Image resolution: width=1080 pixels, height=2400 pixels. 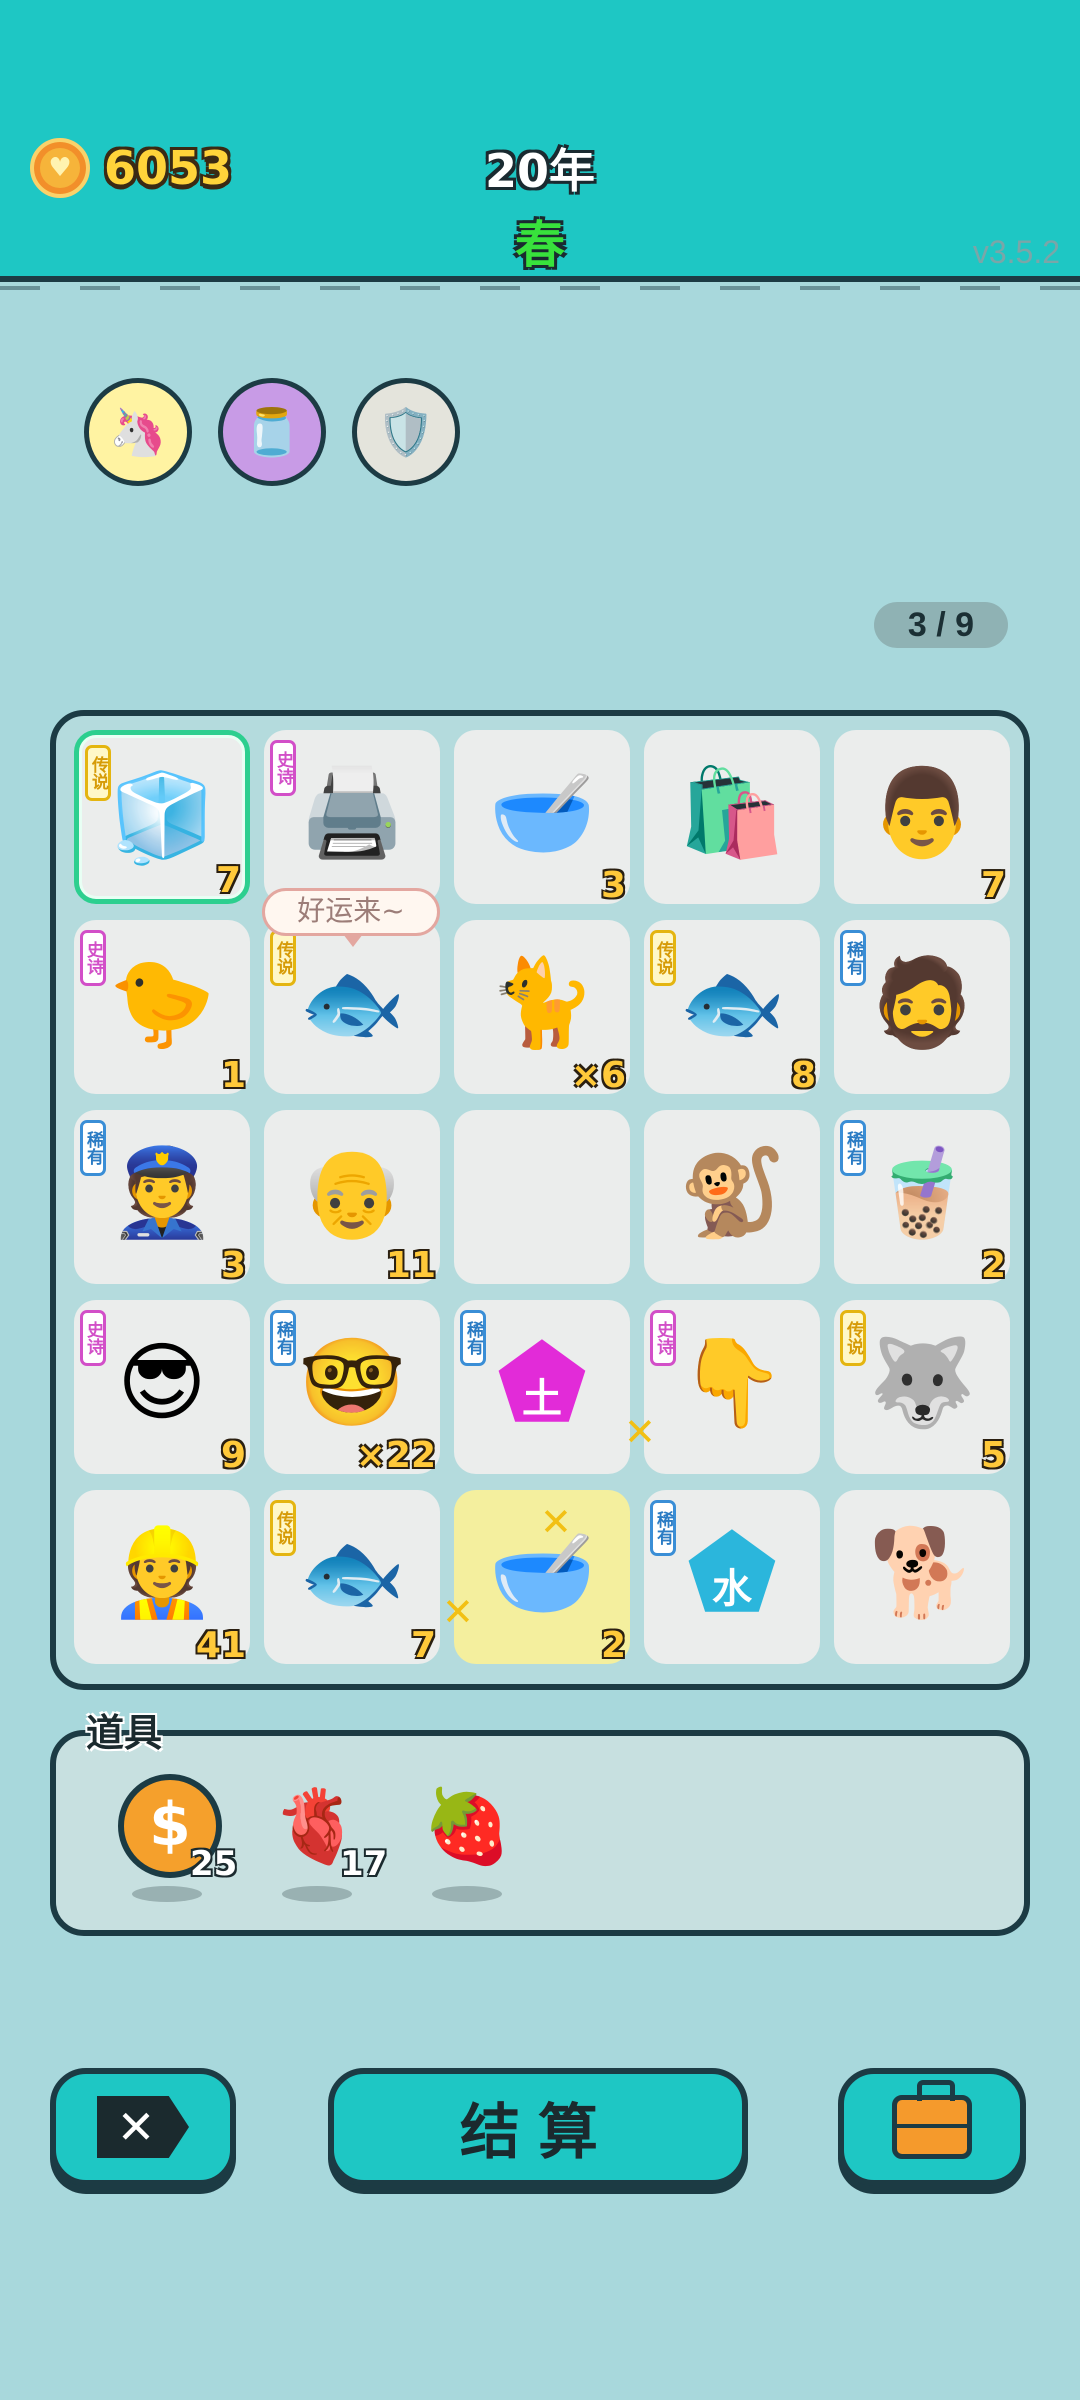 What do you see at coordinates (352, 1578) in the screenshot?
I see `grid-cell: 🐟 传说 7` at bounding box center [352, 1578].